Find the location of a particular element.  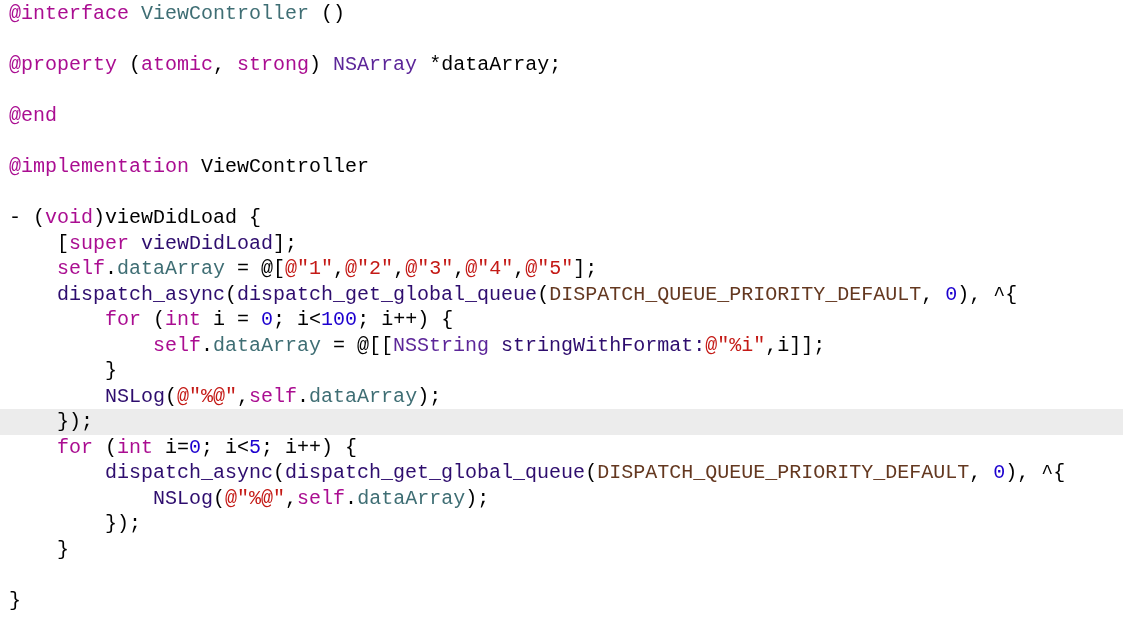

code-line: @implementation ViewController is located at coordinates (189, 167).